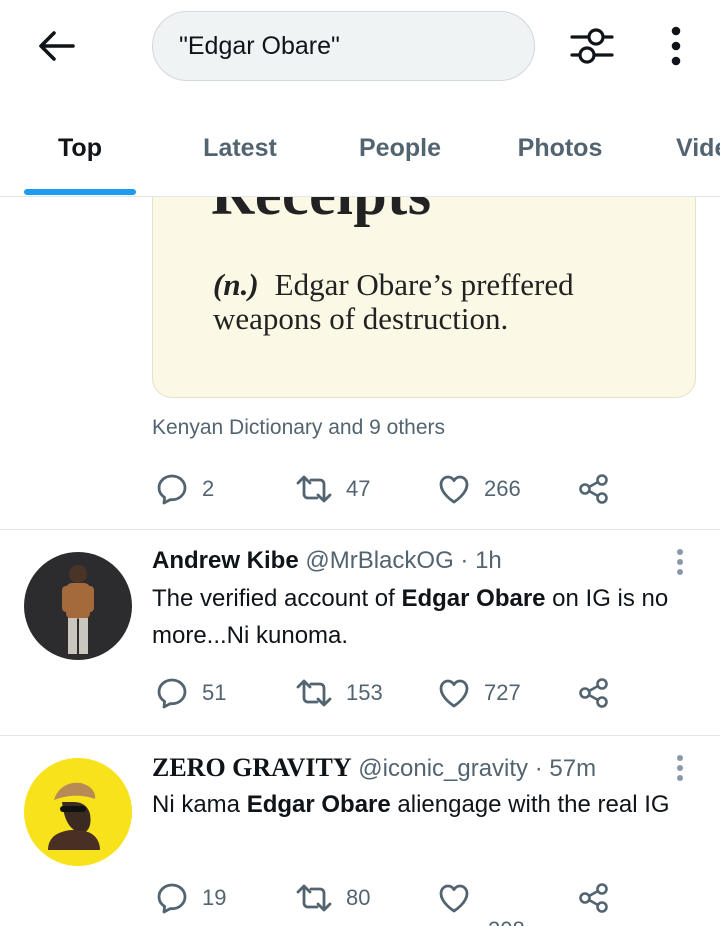  Describe the element at coordinates (339, 693) in the screenshot. I see `retweet-button: 153` at that location.